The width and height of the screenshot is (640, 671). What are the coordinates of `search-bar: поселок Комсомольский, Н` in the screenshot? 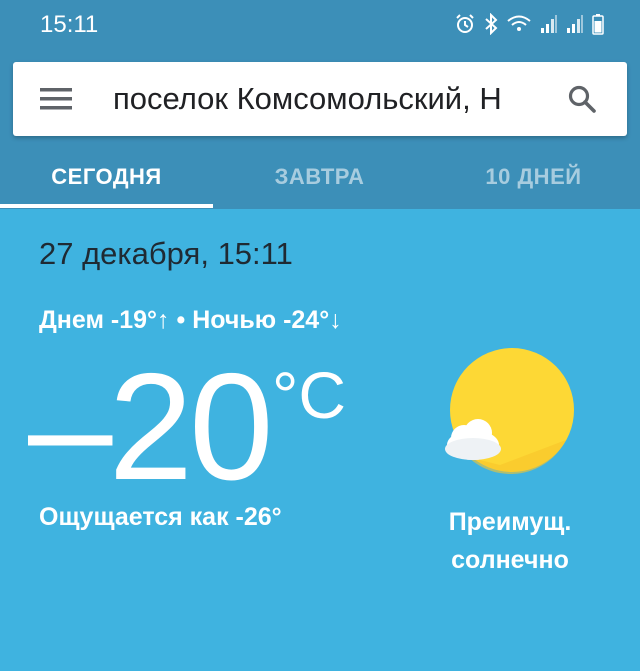 It's located at (320, 99).